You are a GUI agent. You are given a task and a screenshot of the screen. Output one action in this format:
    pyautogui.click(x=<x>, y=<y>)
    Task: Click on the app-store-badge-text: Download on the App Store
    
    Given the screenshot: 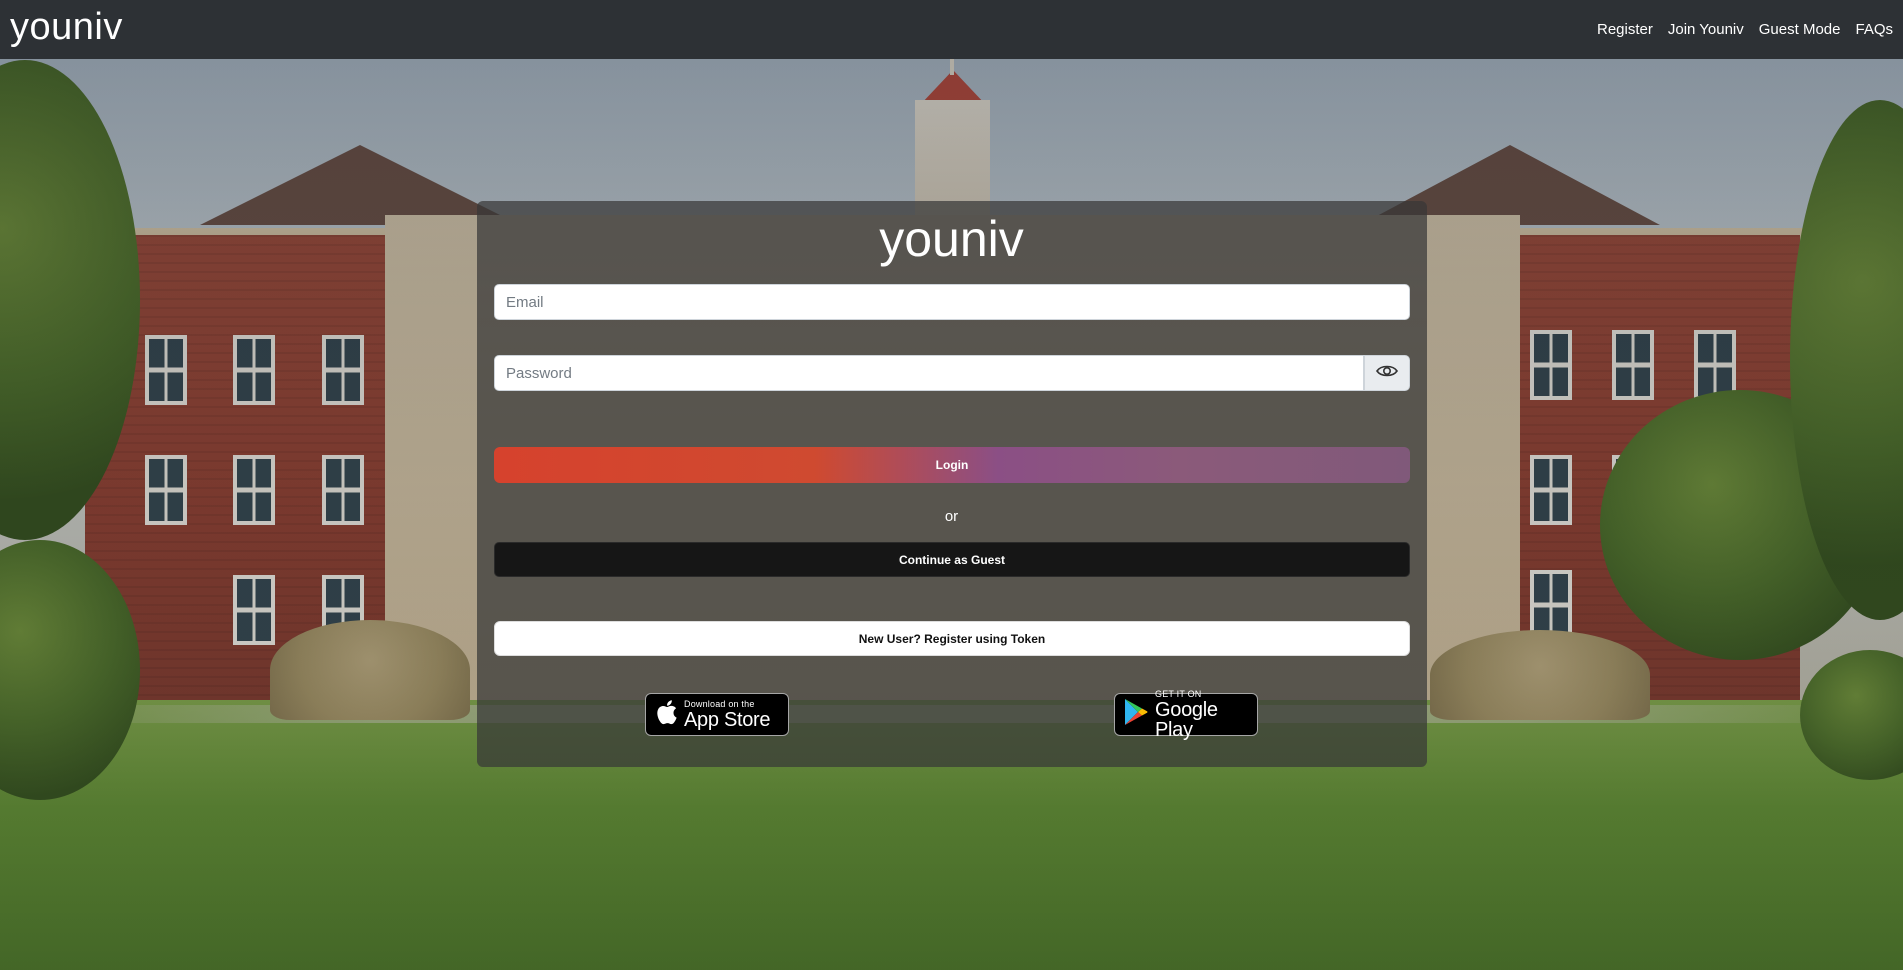 What is the action you would take?
    pyautogui.click(x=727, y=714)
    